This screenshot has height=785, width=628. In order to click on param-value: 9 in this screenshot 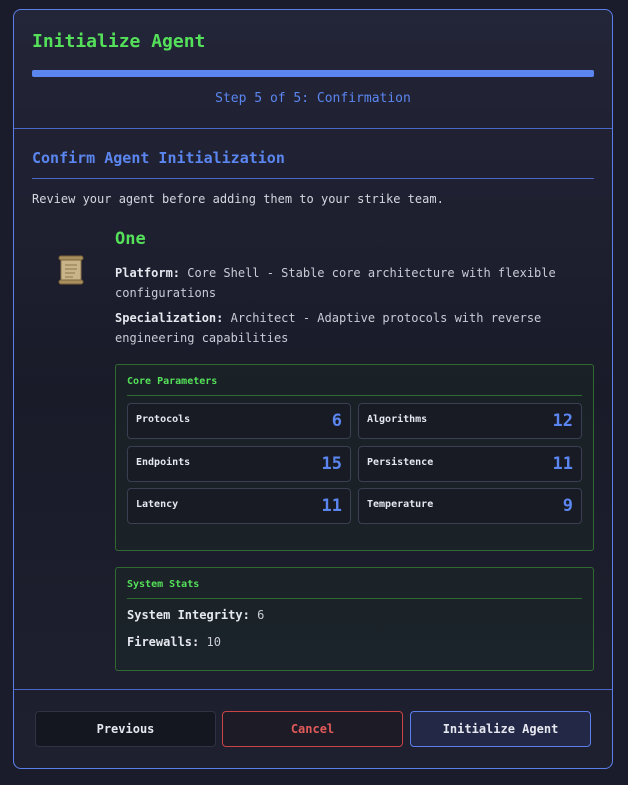, I will do `click(567, 506)`.